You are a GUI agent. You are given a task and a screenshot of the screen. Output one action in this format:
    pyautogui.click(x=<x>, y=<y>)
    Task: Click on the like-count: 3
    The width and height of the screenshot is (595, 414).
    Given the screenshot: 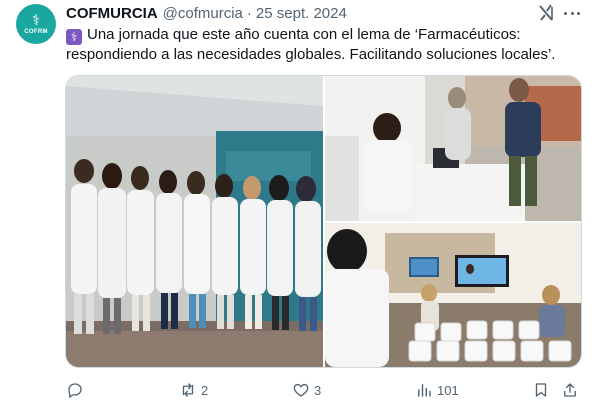 What is the action you would take?
    pyautogui.click(x=318, y=390)
    